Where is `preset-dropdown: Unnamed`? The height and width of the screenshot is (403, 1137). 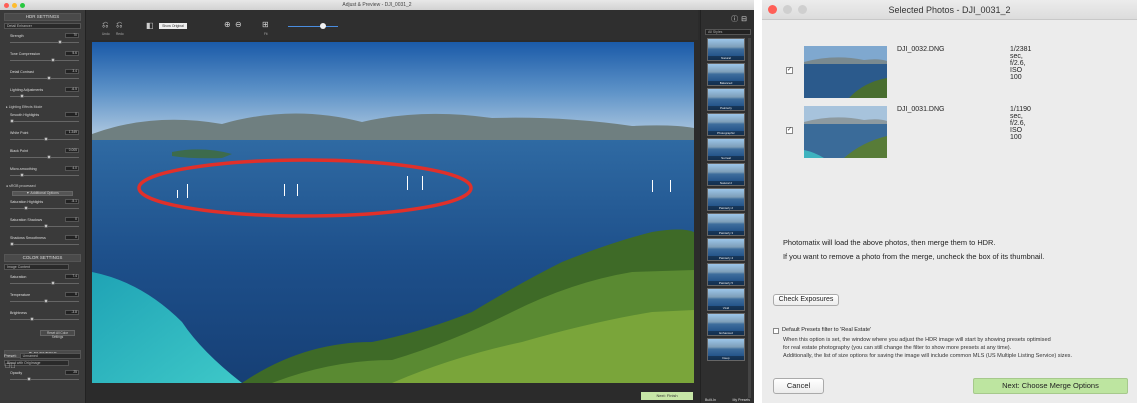
preset-dropdown: Unnamed is located at coordinates (50, 355).